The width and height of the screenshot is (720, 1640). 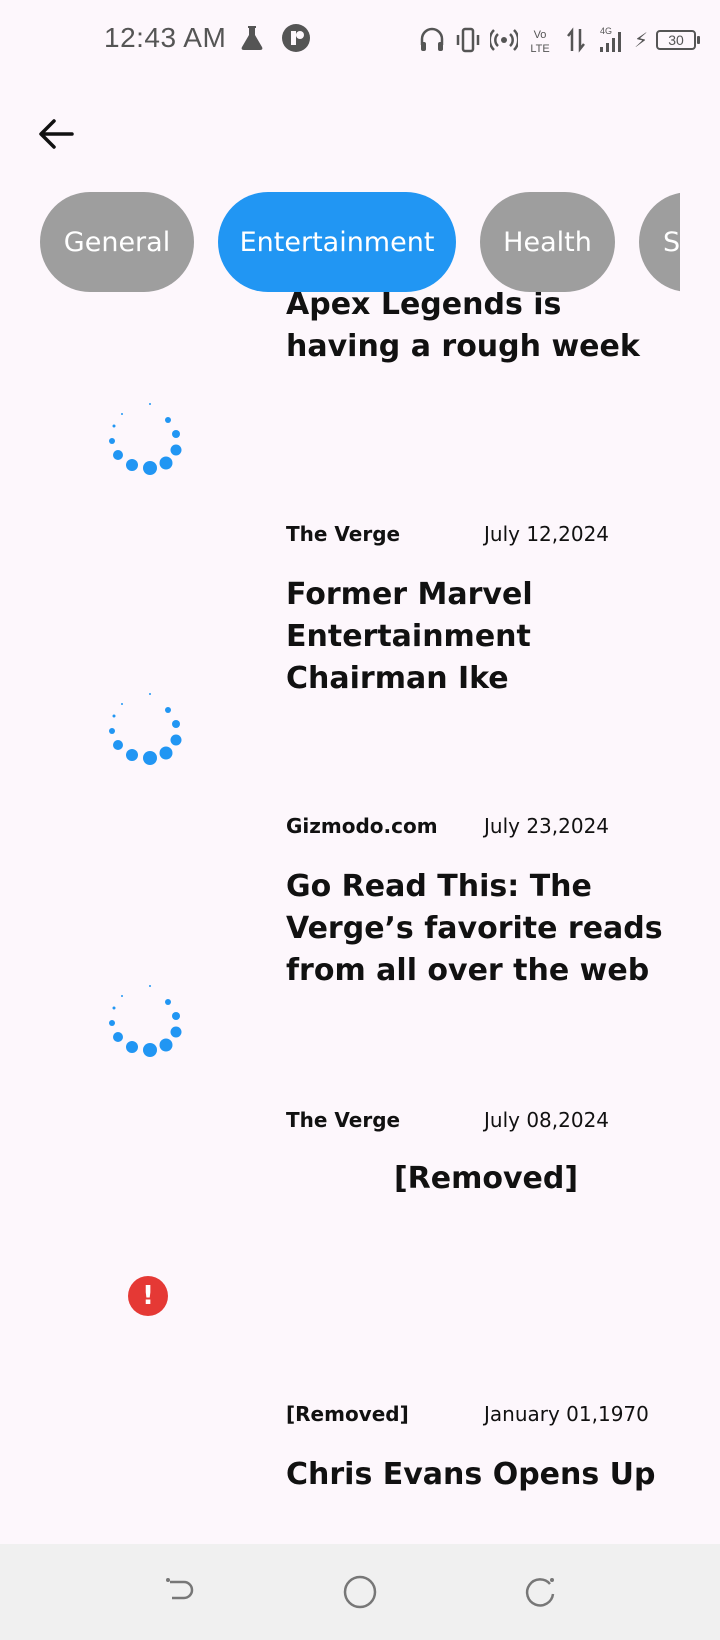 I want to click on nav-back-icon, so click(x=180, y=1592).